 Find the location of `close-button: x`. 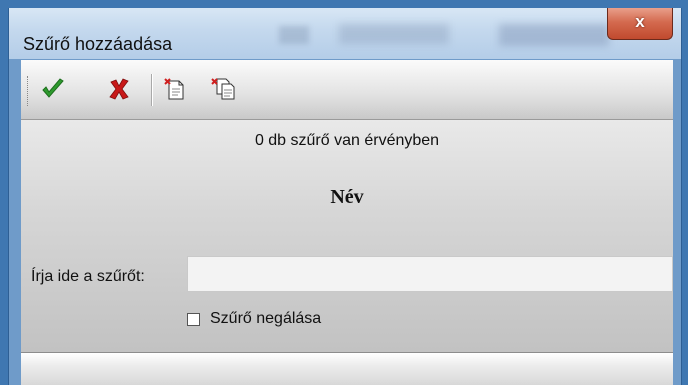

close-button: x is located at coordinates (640, 24).